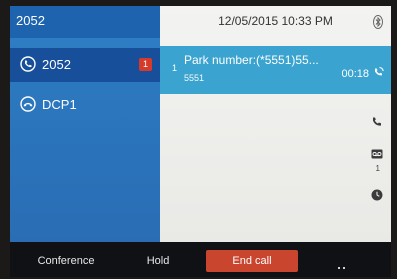 The image size is (397, 279). Describe the element at coordinates (343, 265) in the screenshot. I see `more-dots-icon` at that location.